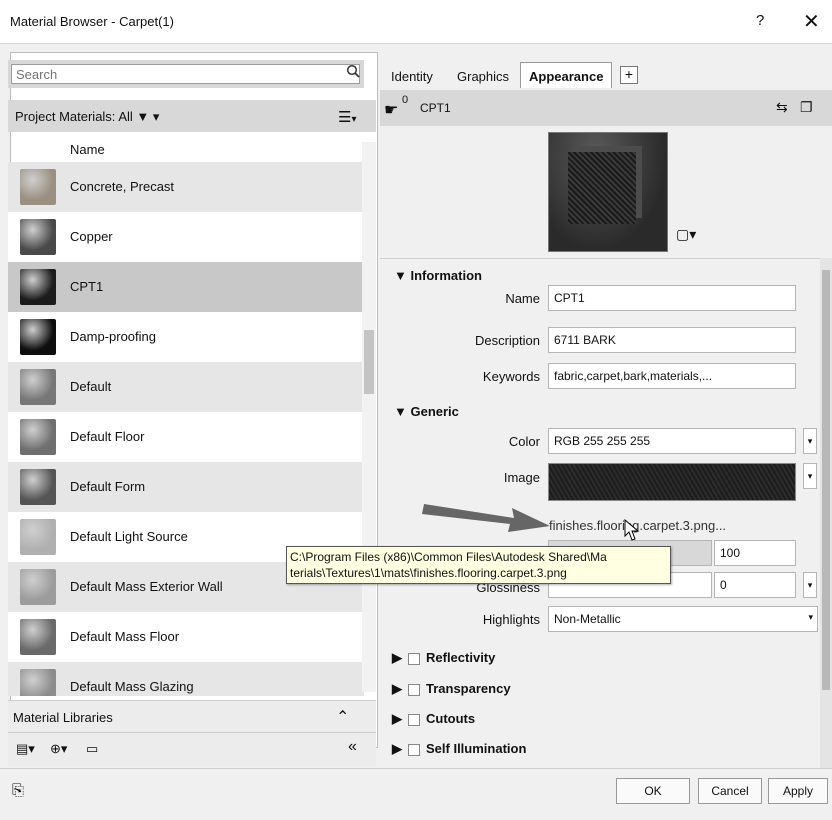  Describe the element at coordinates (606, 108) in the screenshot. I see `asset-header: ☛ 0 CPT1 ⇆ ❐` at that location.